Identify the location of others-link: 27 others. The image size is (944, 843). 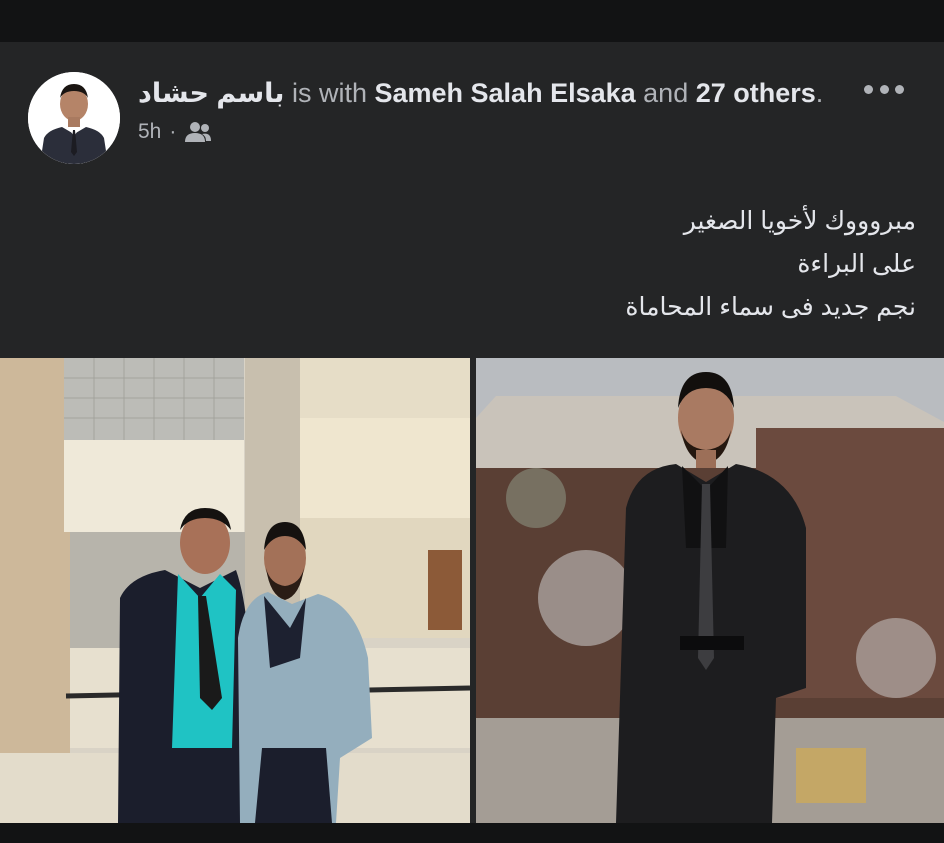
(756, 93).